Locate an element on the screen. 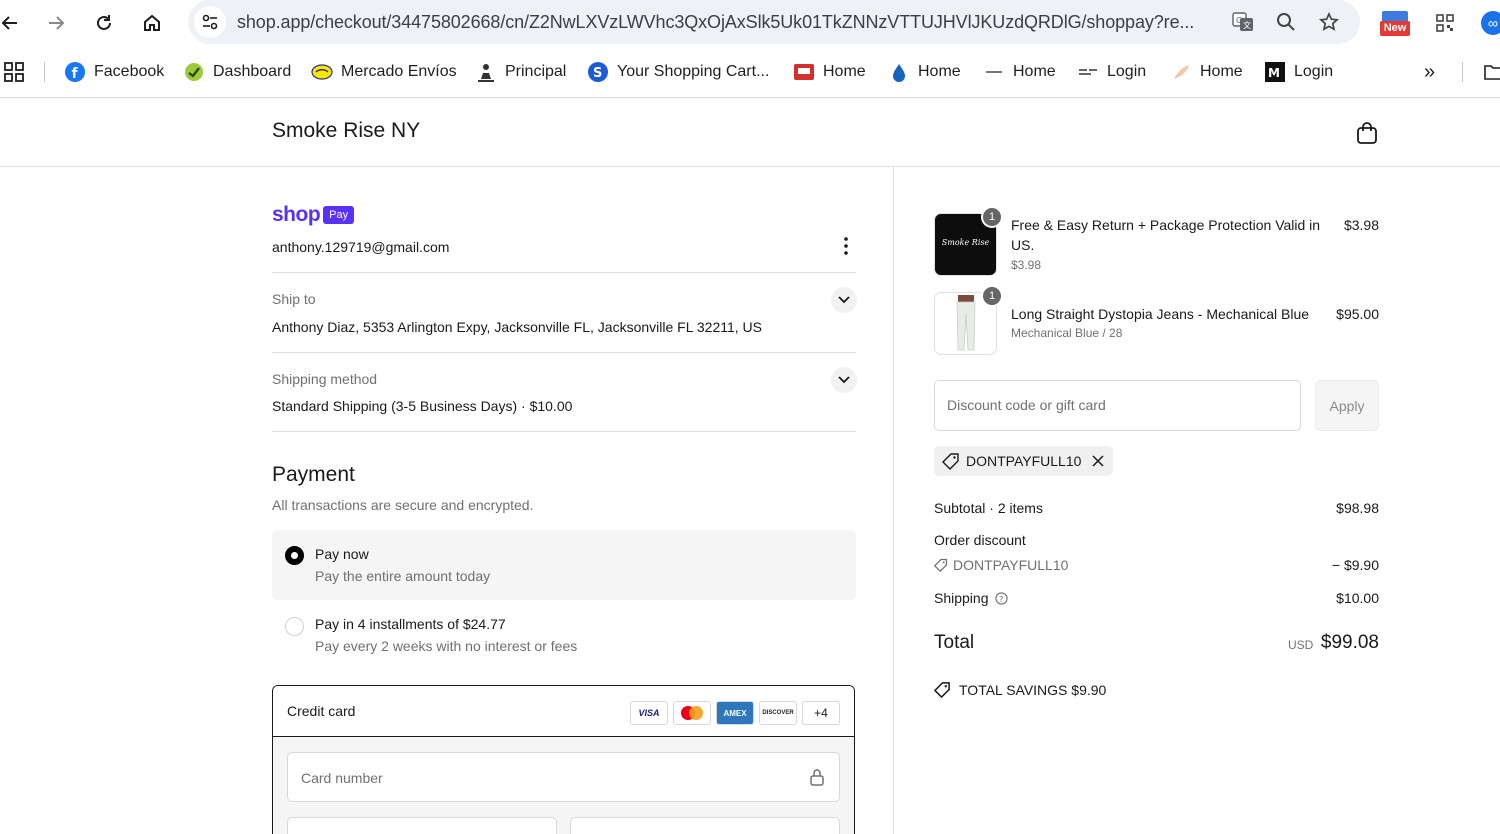  credit-card-header: Credit card VISA AMEX DISCOVER +4 is located at coordinates (563, 711).